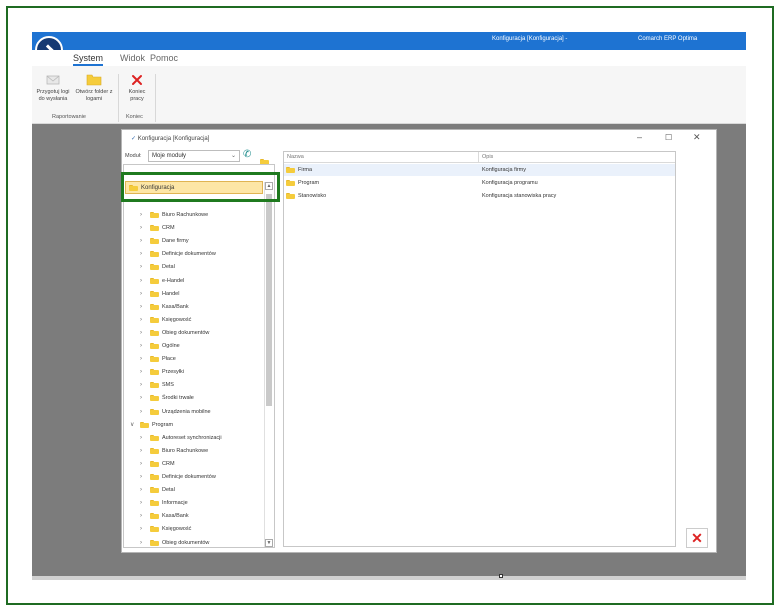 Image resolution: width=780 pixels, height=611 pixels. I want to click on tree-item: › Środki trwałe, so click(167, 398).